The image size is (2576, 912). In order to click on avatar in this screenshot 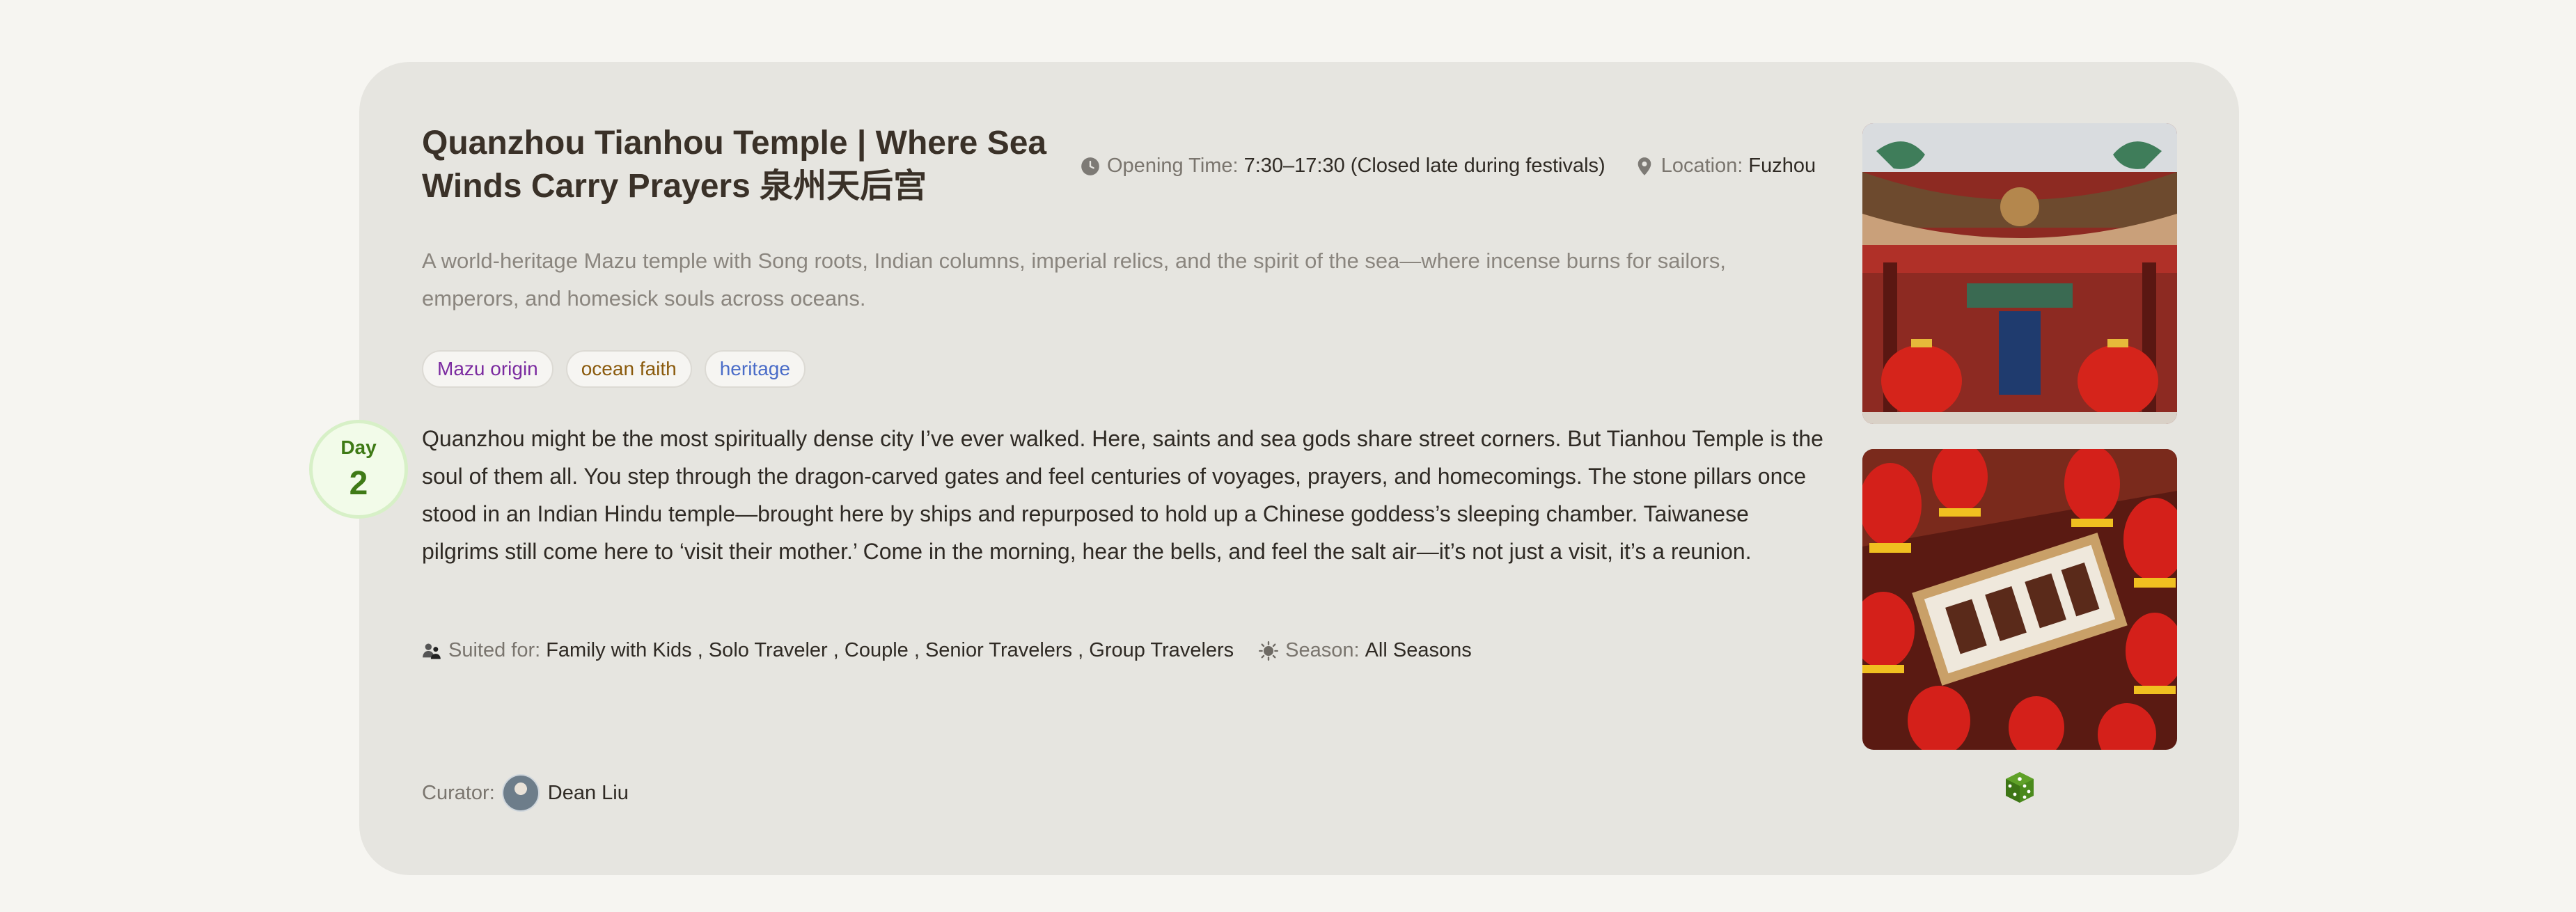, I will do `click(520, 793)`.